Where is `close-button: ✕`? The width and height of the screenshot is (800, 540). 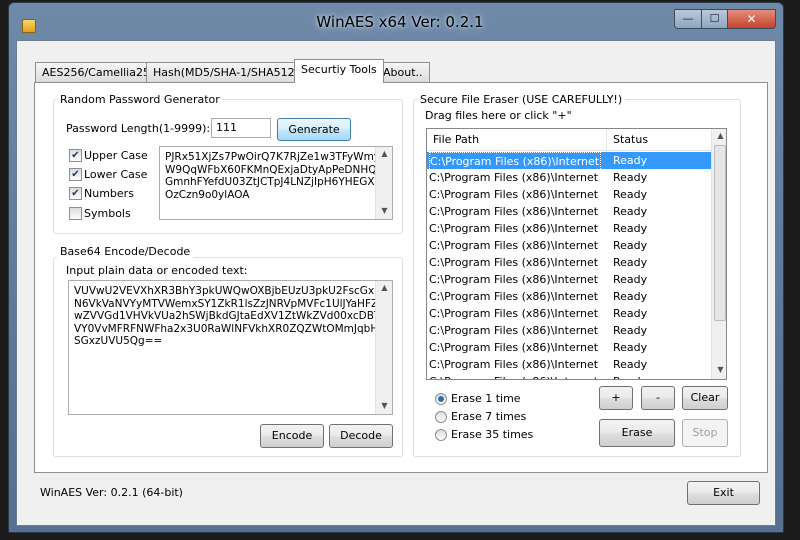
close-button: ✕ is located at coordinates (751, 19).